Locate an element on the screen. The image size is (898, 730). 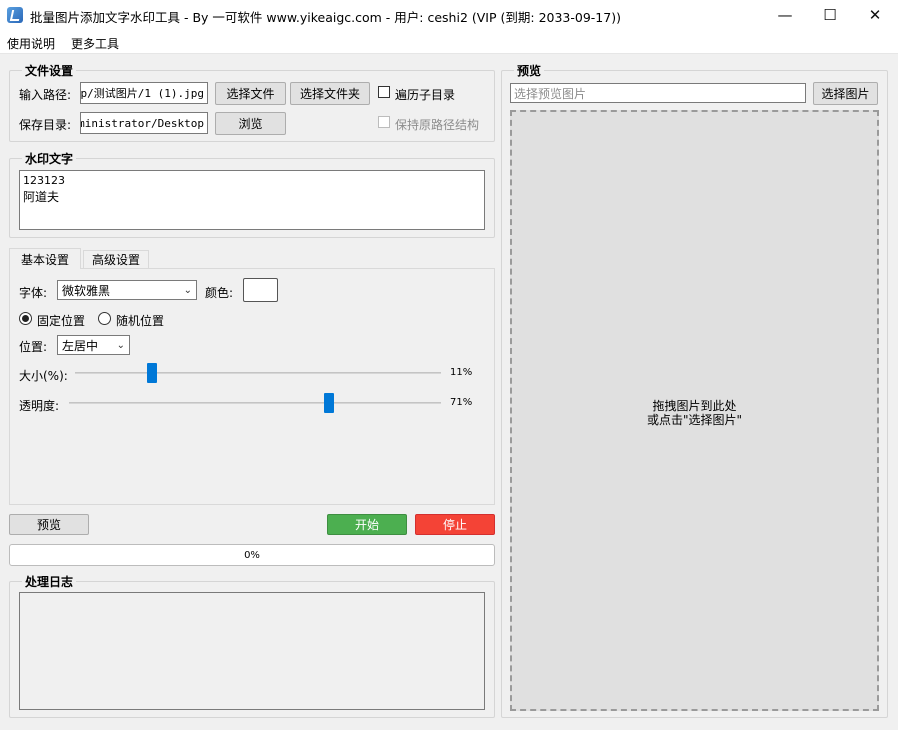
keep-structure-label: 保持原路径结构 is located at coordinates (437, 125).